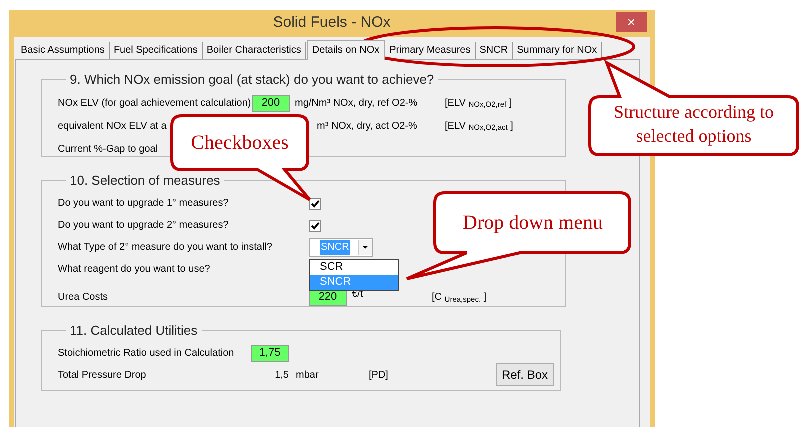 This screenshot has height=427, width=802. I want to click on reference-label: [PD], so click(378, 376).